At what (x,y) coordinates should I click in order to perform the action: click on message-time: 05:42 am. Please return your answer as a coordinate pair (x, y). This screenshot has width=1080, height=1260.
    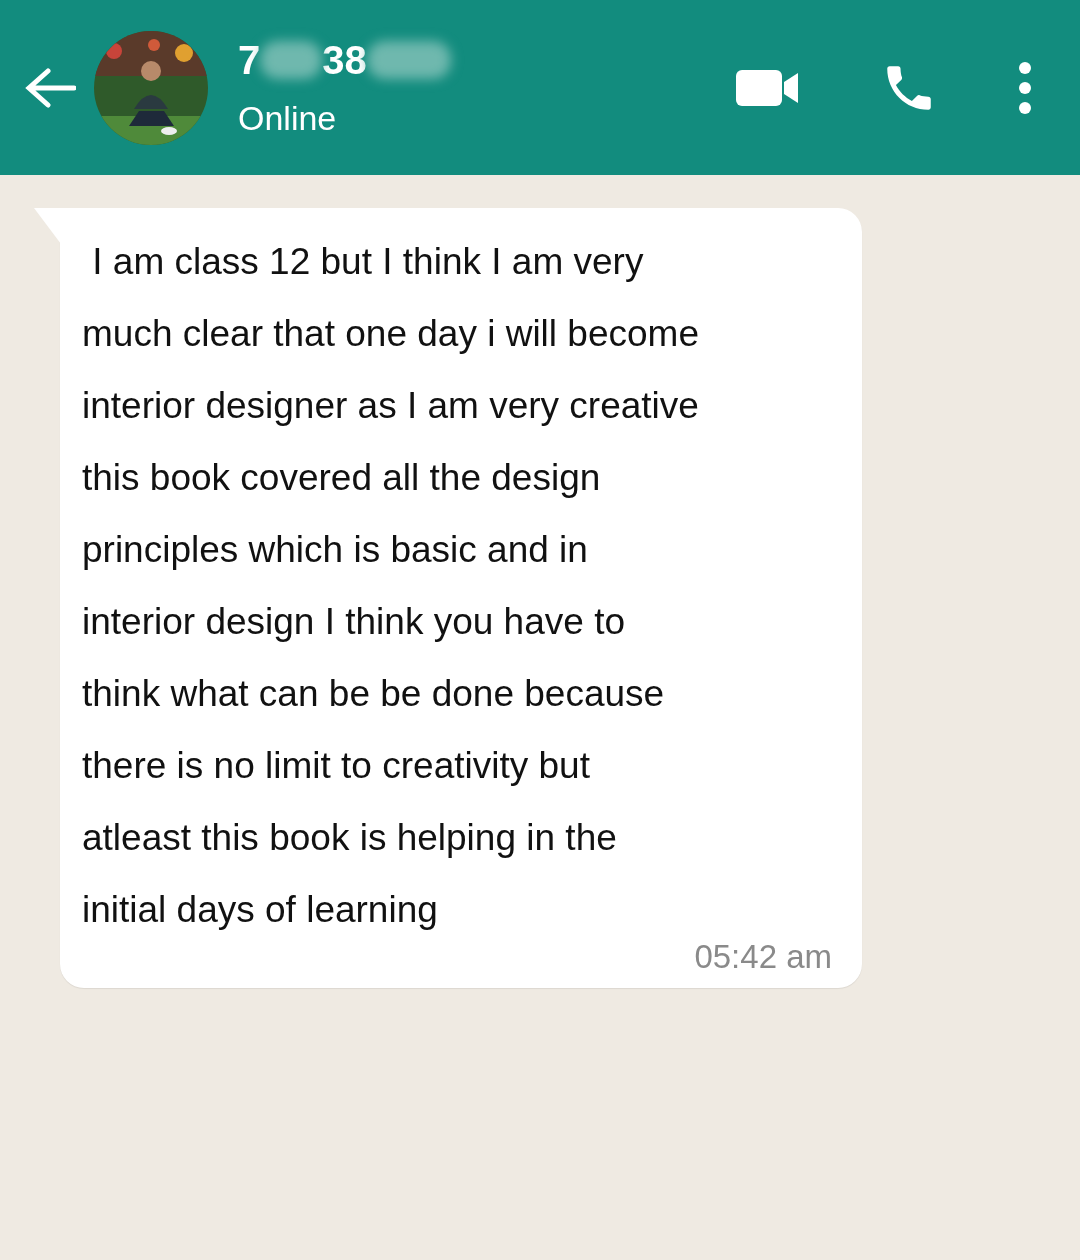
    Looking at the image, I should click on (763, 957).